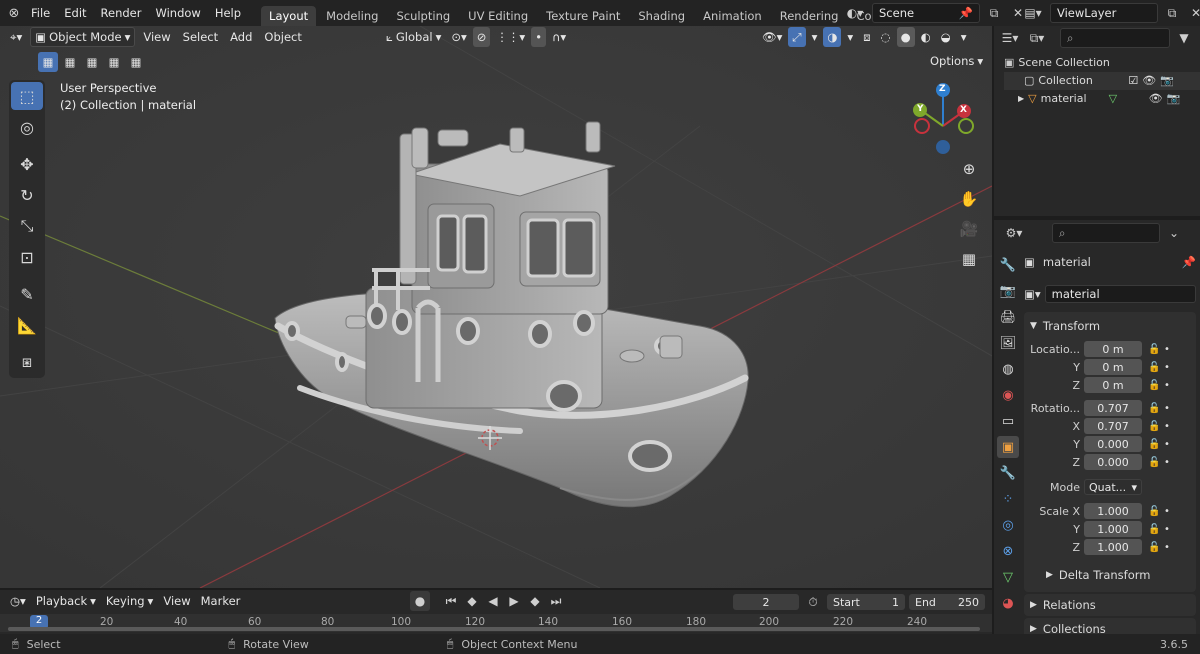 This screenshot has height=654, width=1200. Describe the element at coordinates (926, 37) in the screenshot. I see `material-shading-button: ◐` at that location.